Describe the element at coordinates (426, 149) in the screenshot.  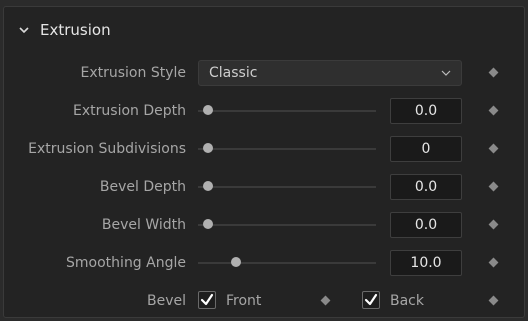
I see `extrusion-subdivisions-input: 0` at that location.